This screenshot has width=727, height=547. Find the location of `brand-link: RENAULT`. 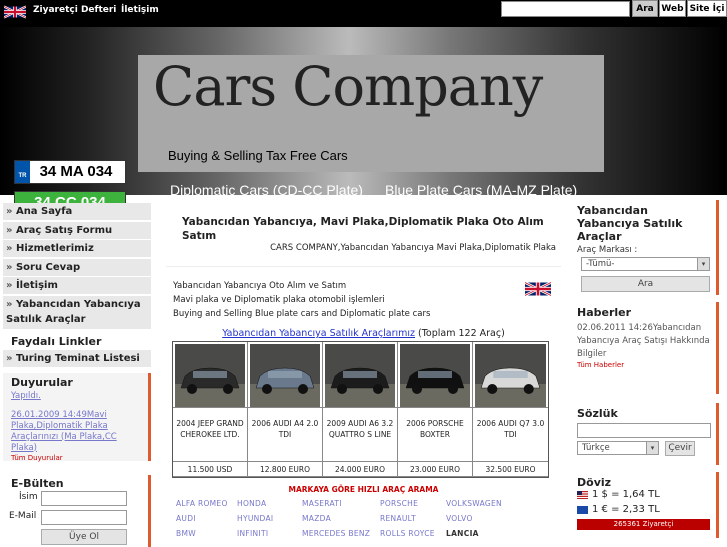

brand-link: RENAULT is located at coordinates (398, 518).